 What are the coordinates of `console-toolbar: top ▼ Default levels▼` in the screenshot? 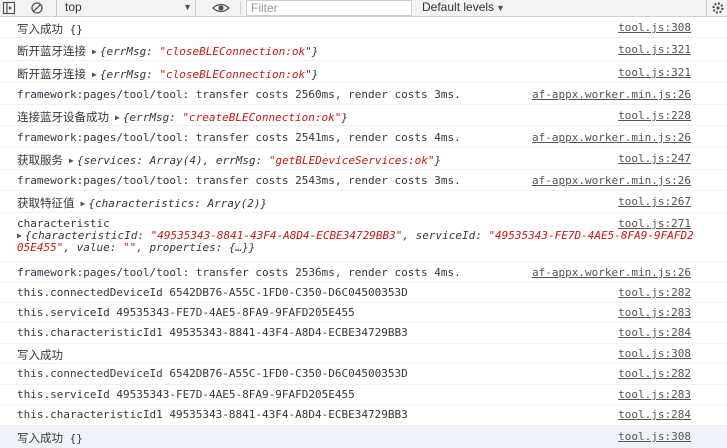 It's located at (363, 8).